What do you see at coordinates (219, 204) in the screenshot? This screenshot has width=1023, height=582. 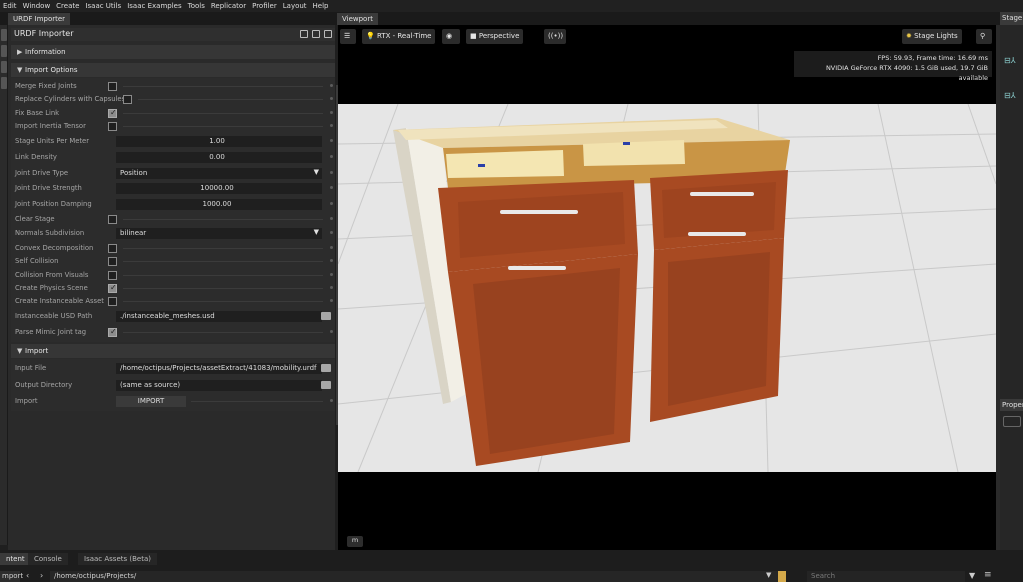 I see `joint-position-damping-field: 1000.00` at bounding box center [219, 204].